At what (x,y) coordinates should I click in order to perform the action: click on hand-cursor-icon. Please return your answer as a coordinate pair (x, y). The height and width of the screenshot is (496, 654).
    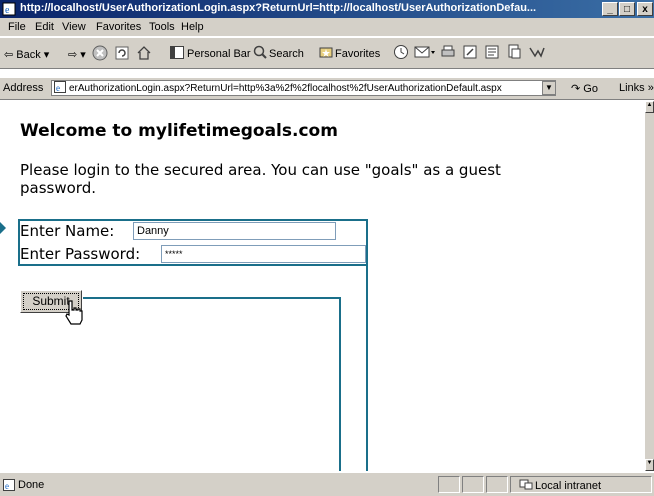
    Looking at the image, I should click on (74, 312).